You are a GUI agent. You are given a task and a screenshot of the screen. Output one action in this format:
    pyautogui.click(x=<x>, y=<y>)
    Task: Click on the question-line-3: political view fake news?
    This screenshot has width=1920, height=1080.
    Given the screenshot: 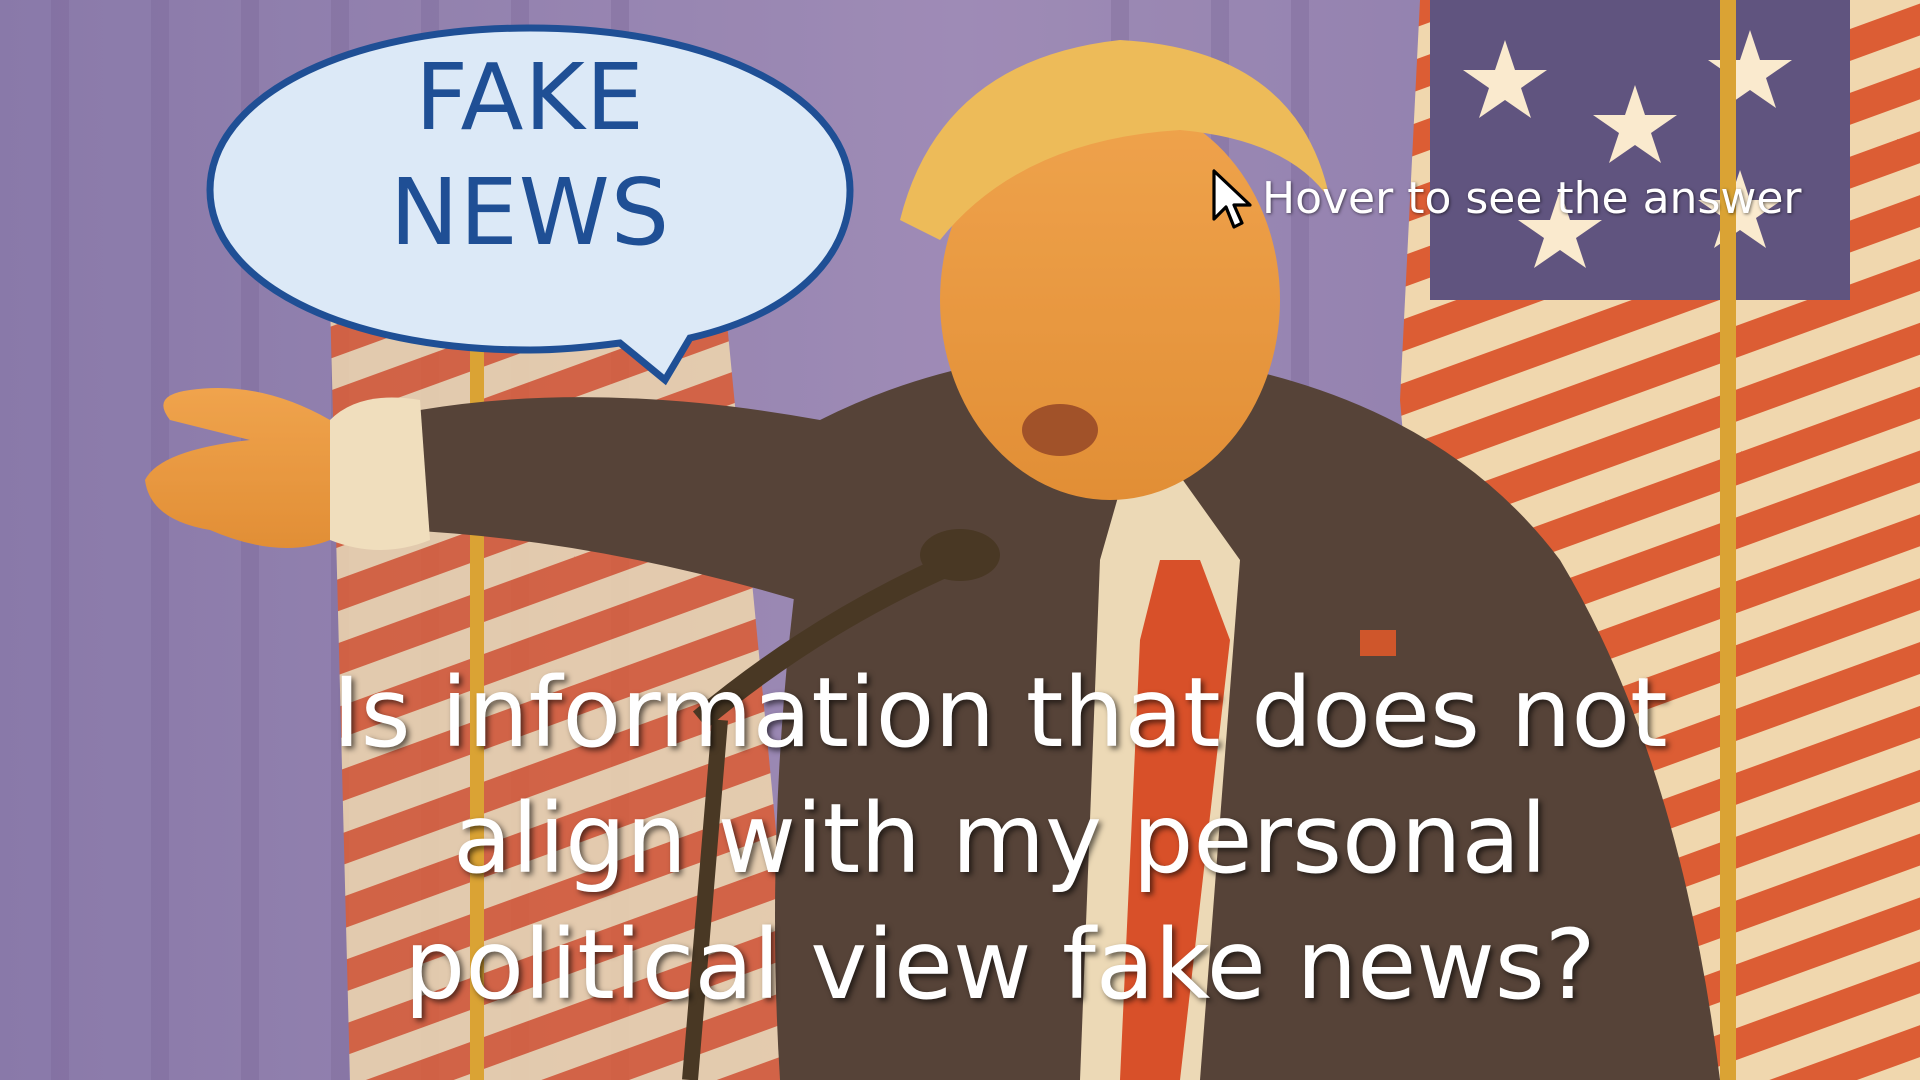 What is the action you would take?
    pyautogui.click(x=1000, y=965)
    